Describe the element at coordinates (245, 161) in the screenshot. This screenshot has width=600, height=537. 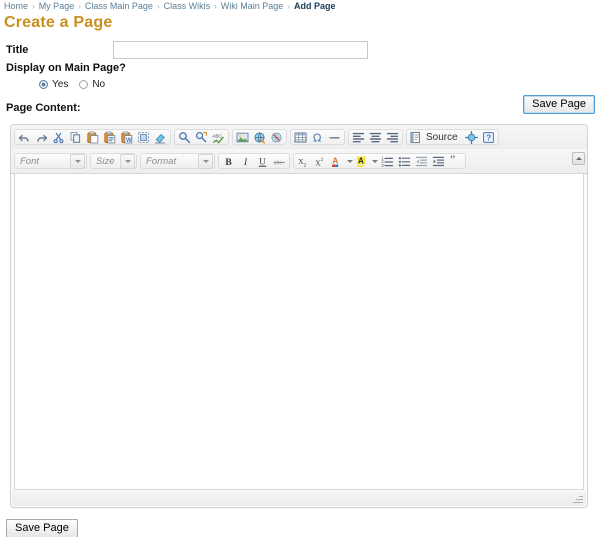
I see `italic-icon: I` at that location.